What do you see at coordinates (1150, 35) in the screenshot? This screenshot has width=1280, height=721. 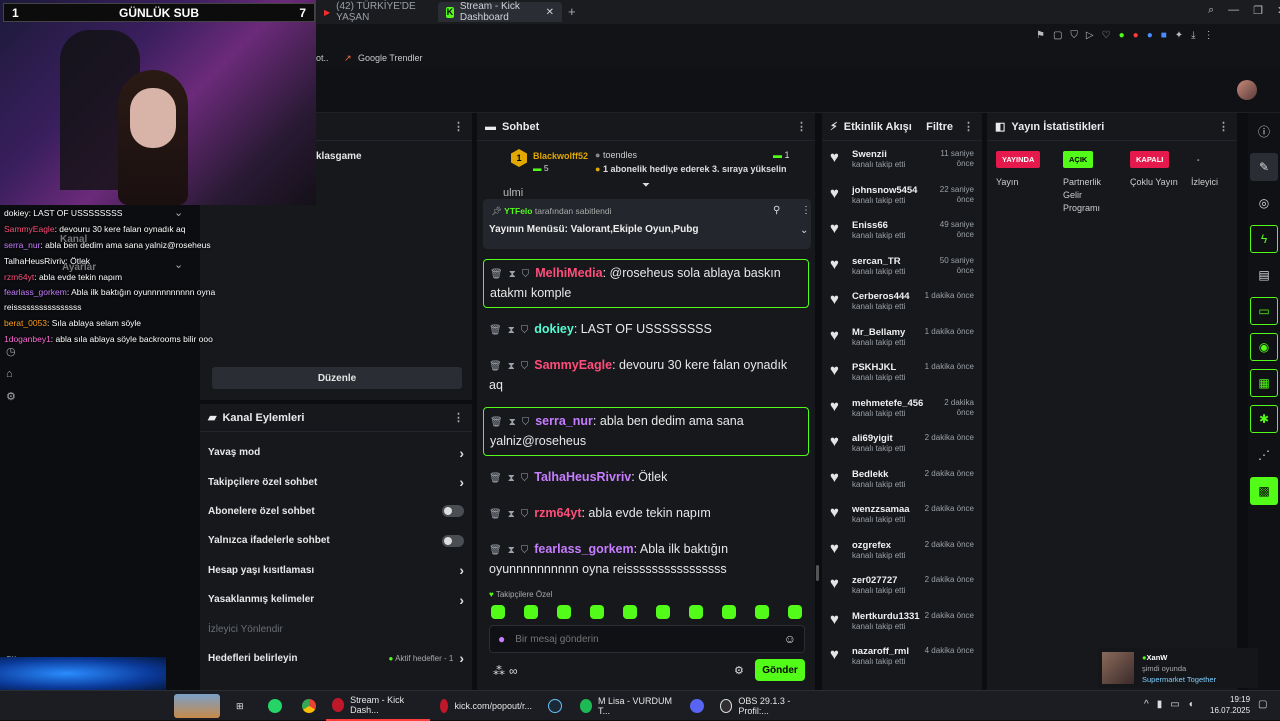 I see `translate-icon: ●` at bounding box center [1150, 35].